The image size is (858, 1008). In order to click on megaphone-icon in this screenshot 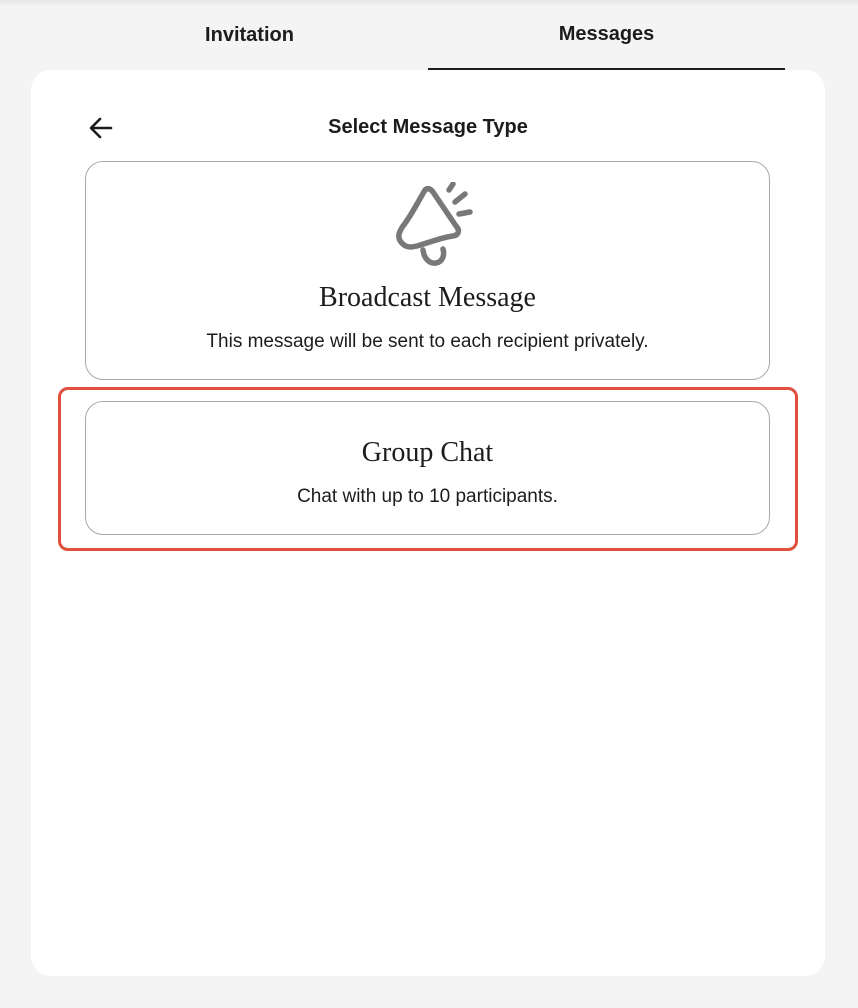, I will do `click(434, 224)`.